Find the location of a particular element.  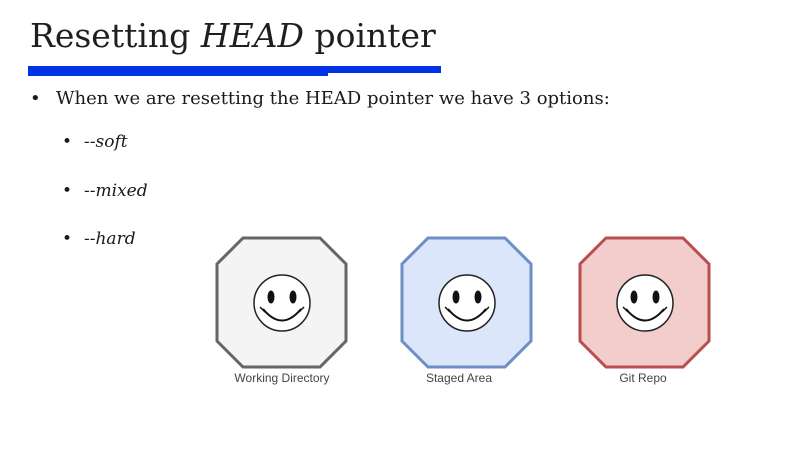

stage-working-directory: Working Directory is located at coordinates (281, 310).